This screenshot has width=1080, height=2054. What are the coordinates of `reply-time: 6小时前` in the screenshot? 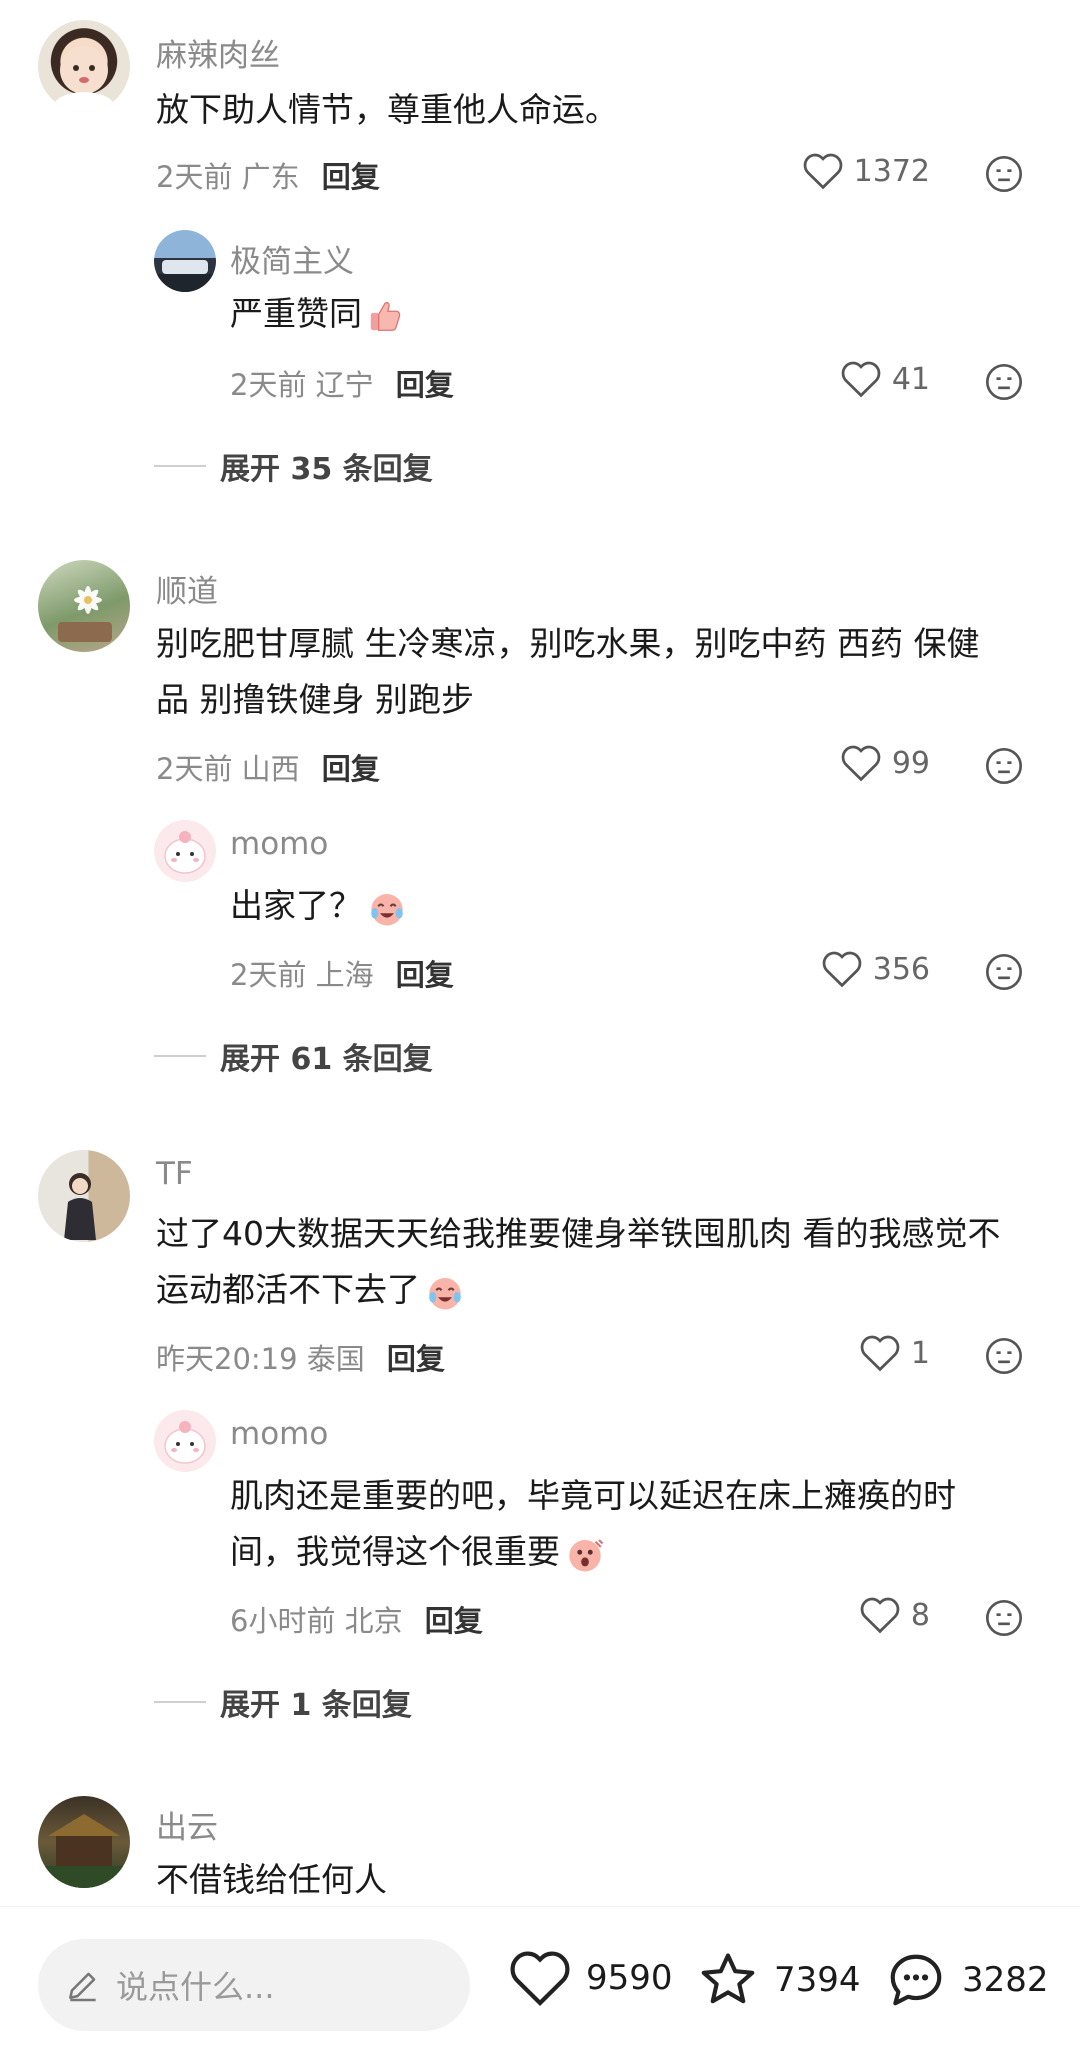 It's located at (283, 1621).